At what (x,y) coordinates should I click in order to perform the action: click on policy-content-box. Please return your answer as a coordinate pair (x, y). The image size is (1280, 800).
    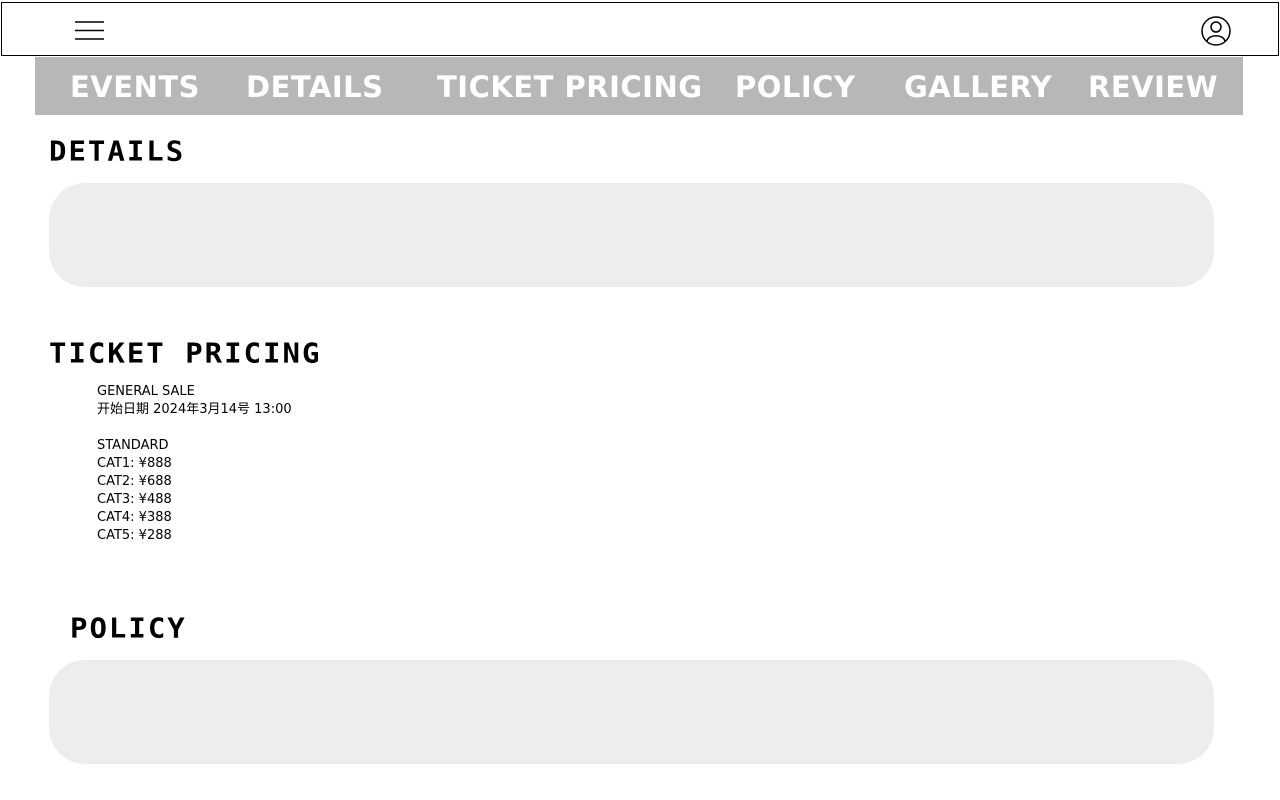
    Looking at the image, I should click on (631, 712).